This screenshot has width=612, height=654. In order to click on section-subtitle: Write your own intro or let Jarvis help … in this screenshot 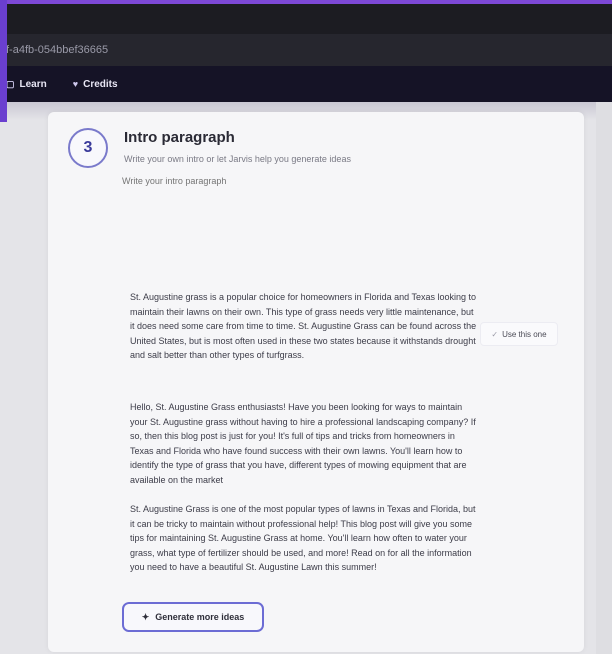, I will do `click(237, 159)`.